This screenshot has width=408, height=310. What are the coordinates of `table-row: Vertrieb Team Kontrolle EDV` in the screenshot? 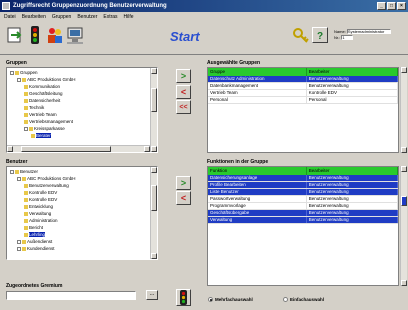 It's located at (303, 93).